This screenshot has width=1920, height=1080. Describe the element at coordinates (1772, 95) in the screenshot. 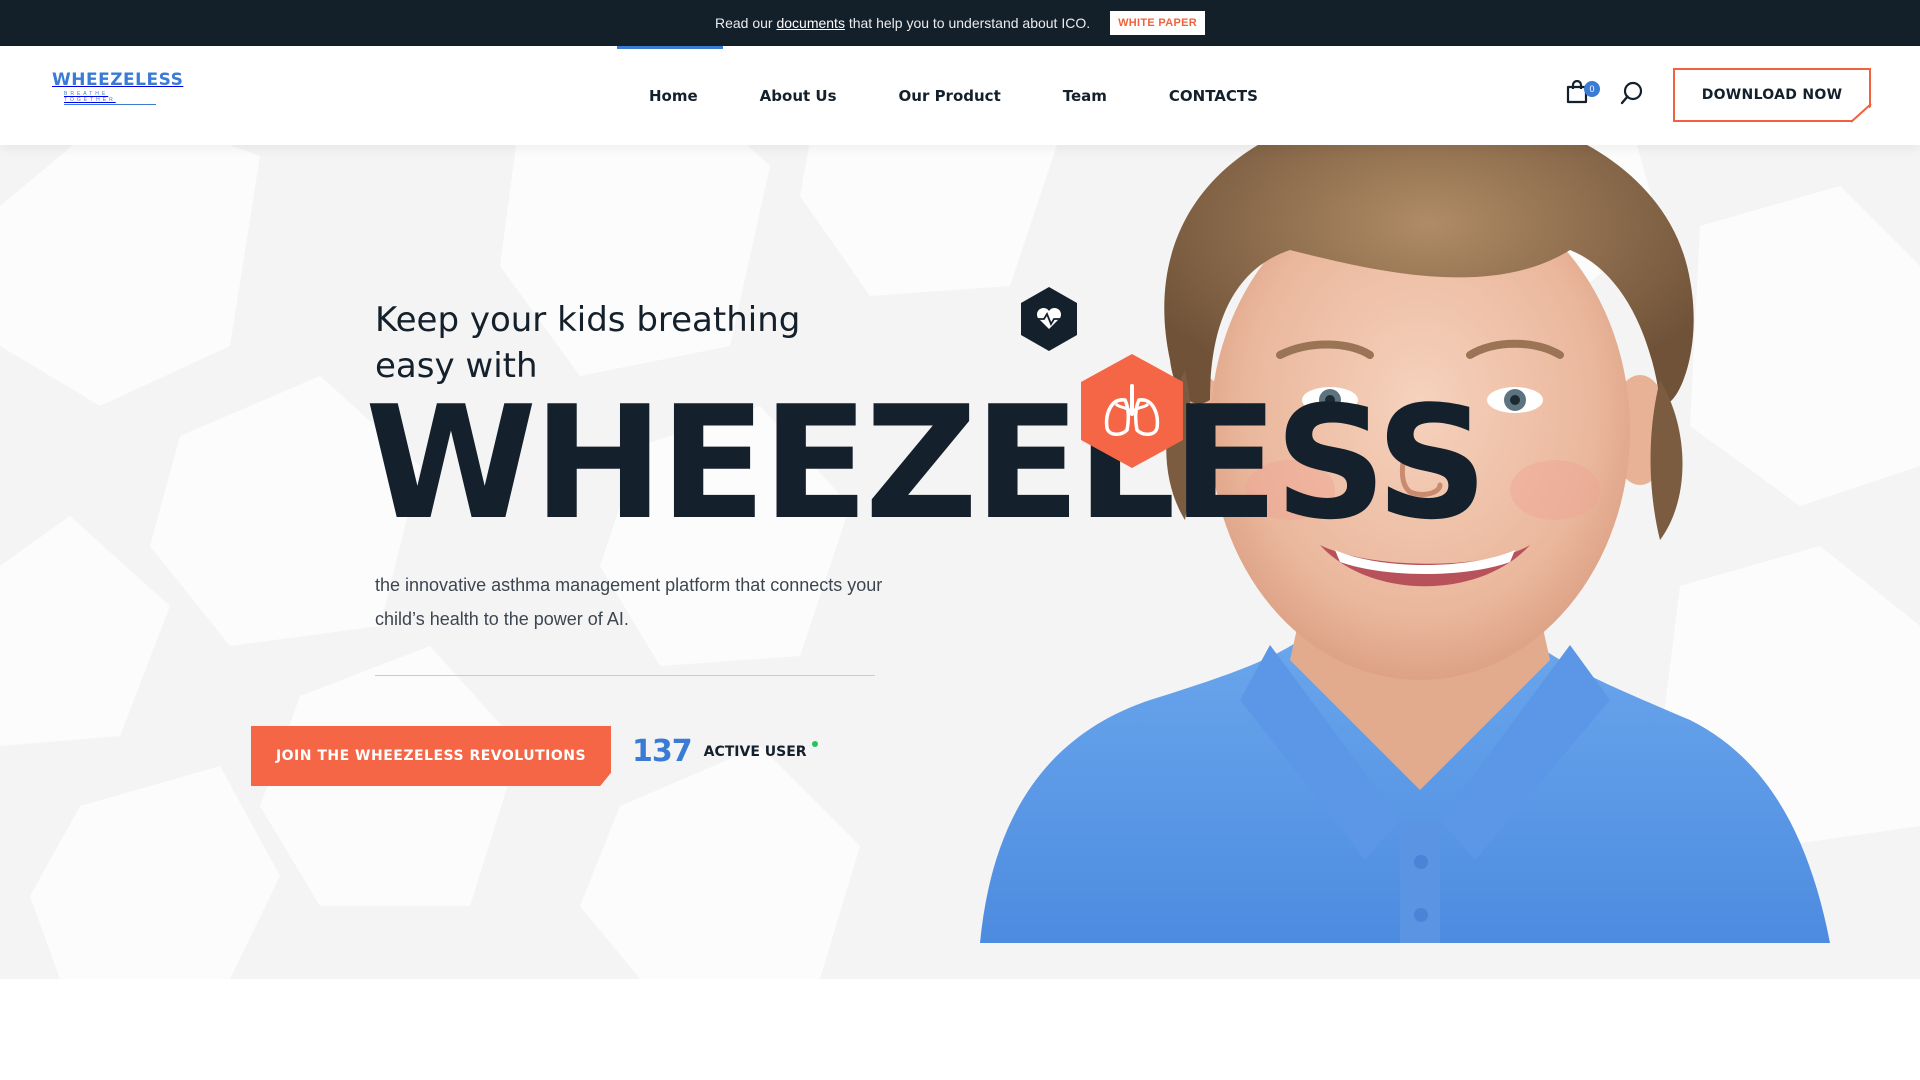

I see `download-now-button: DOWNLOAD NOW` at that location.